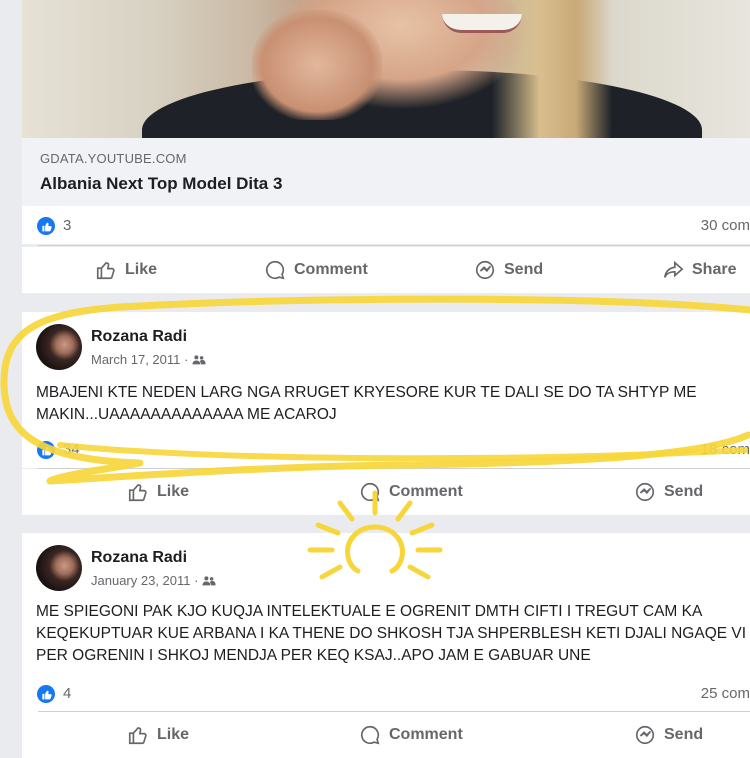  Describe the element at coordinates (394, 245) in the screenshot. I see `divider` at that location.